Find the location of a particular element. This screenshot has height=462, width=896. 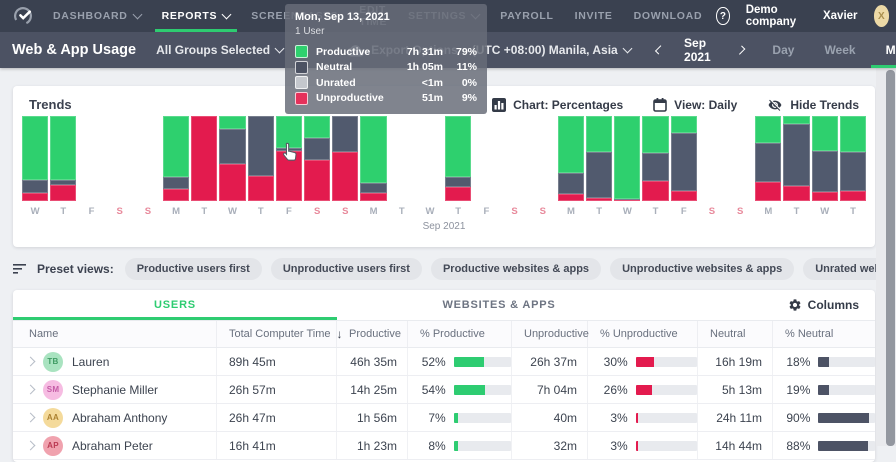

percent-productive-cell: 54% is located at coordinates (460, 389).